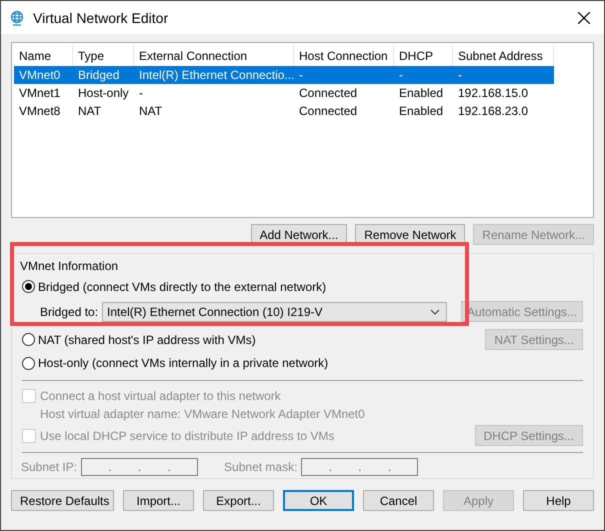  I want to click on table-row: VMnet1 Host-only - Connected Enabled 192.168.15.0, so click(284, 93).